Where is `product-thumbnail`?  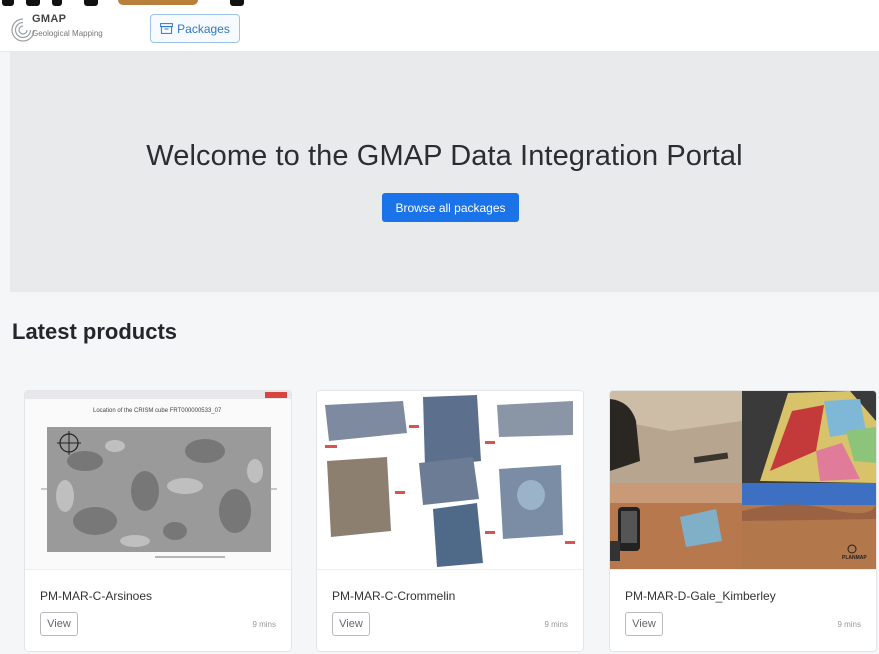 product-thumbnail is located at coordinates (450, 480).